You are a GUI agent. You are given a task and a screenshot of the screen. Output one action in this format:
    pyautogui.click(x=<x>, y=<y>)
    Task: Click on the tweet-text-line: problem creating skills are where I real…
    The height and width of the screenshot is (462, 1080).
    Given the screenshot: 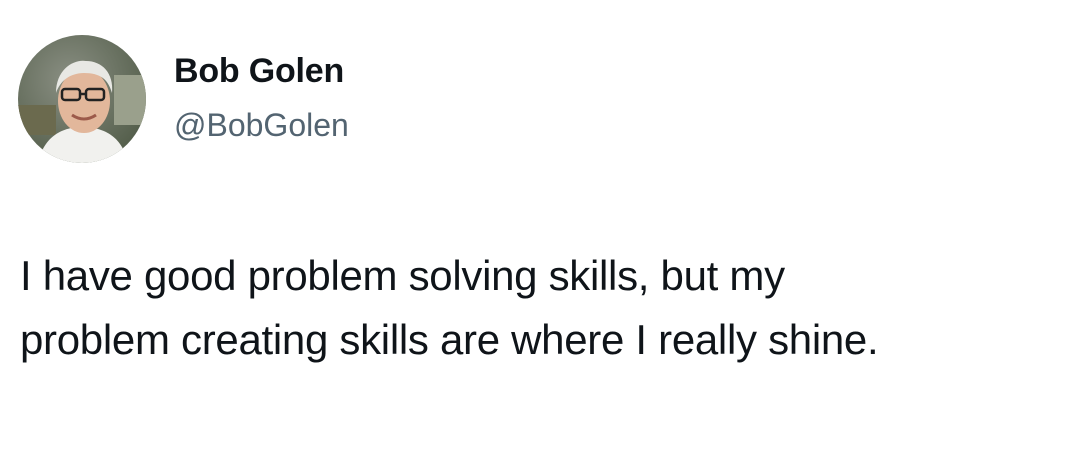 What is the action you would take?
    pyautogui.click(x=449, y=339)
    